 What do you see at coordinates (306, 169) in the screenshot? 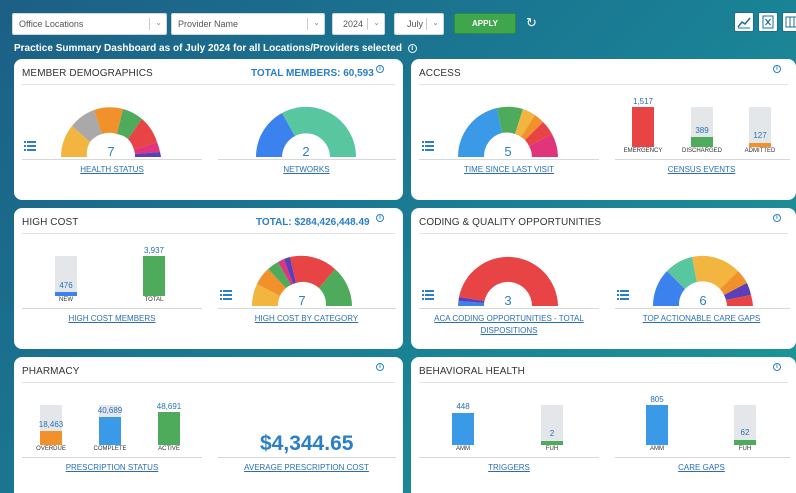
I see `networks-link: NETWORKS` at bounding box center [306, 169].